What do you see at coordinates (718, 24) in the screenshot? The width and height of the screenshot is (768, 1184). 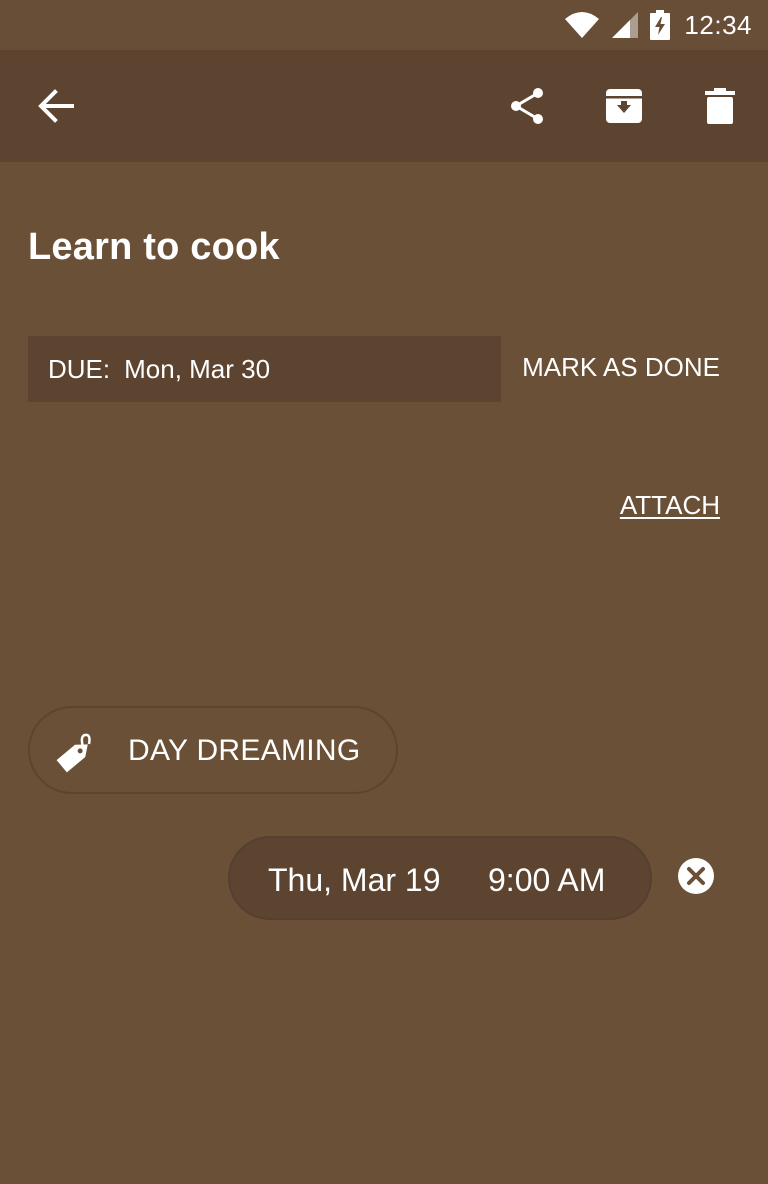 I see `status-clock: 12:34` at bounding box center [718, 24].